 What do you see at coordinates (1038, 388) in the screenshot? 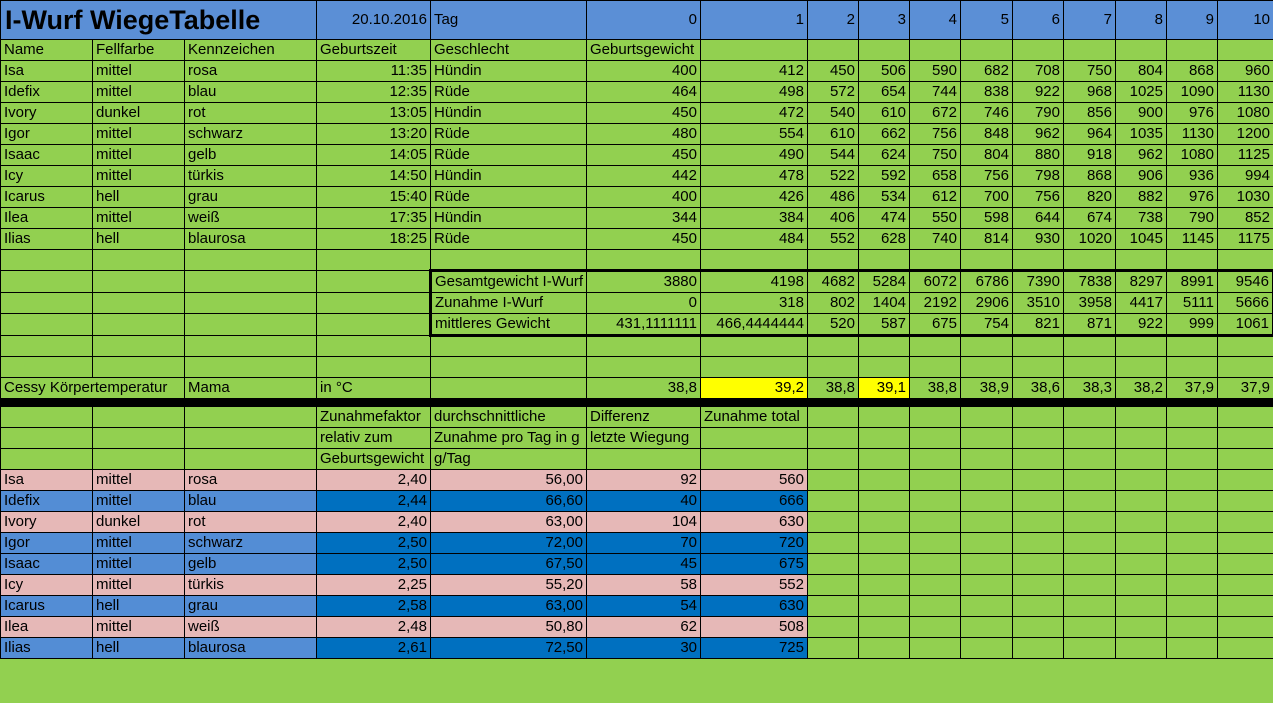
I see `temperature-value-cell: 38,6` at bounding box center [1038, 388].